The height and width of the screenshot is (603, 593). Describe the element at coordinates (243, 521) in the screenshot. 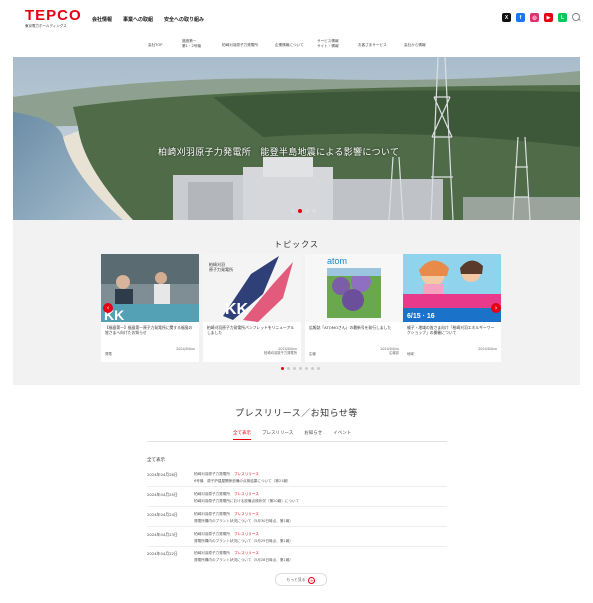

I see `press-text: 発電所構内のプラント状況について（5月30日時点、第1報）` at that location.